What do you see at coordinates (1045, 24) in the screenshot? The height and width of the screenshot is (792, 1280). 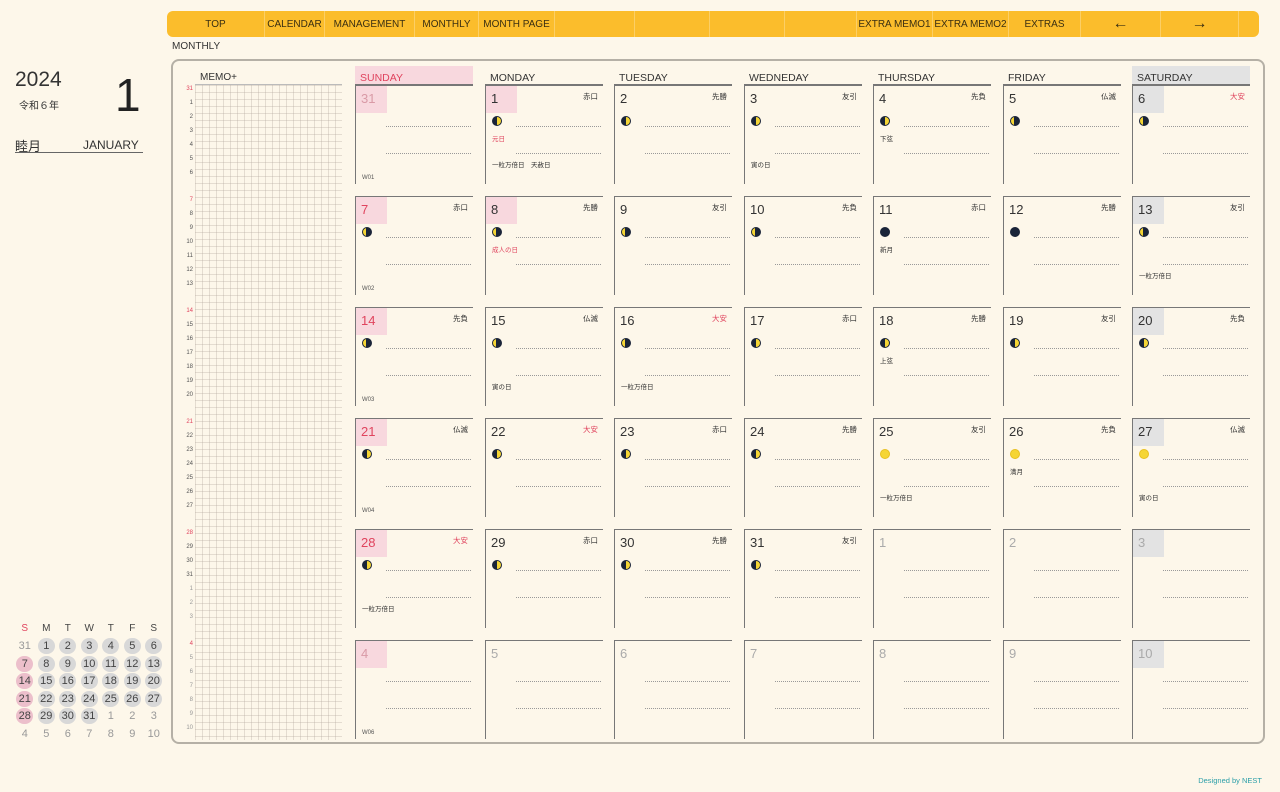 I see `nav-tab-extras: EXTRAS` at bounding box center [1045, 24].